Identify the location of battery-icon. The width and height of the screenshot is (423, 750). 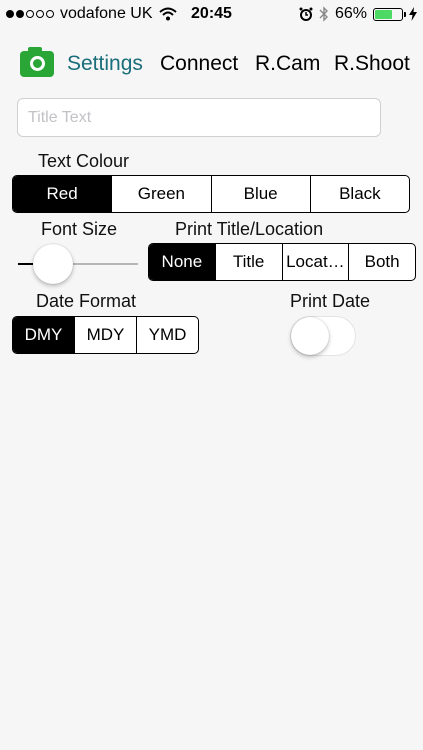
(389, 14).